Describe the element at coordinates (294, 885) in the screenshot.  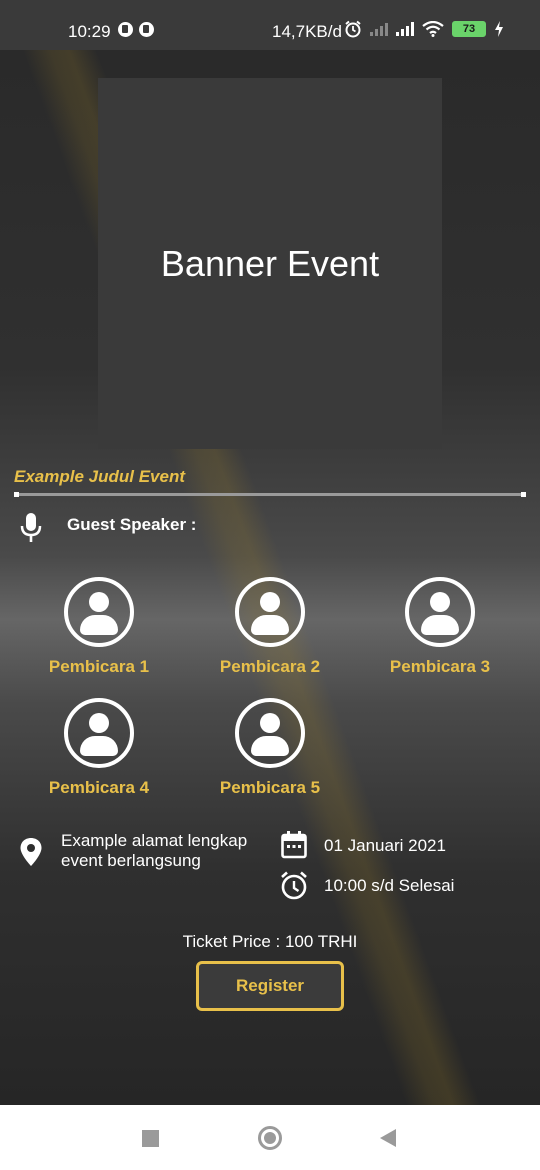
I see `alarm-clock-icon` at that location.